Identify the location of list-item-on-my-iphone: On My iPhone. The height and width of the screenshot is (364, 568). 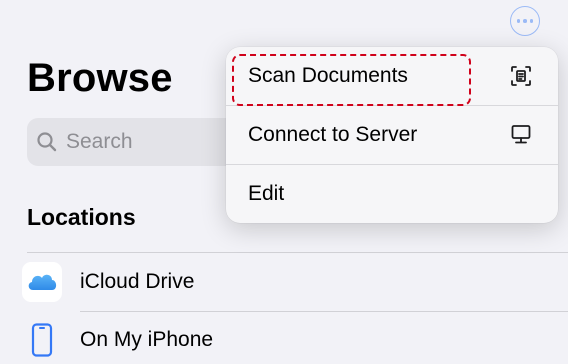
(284, 338).